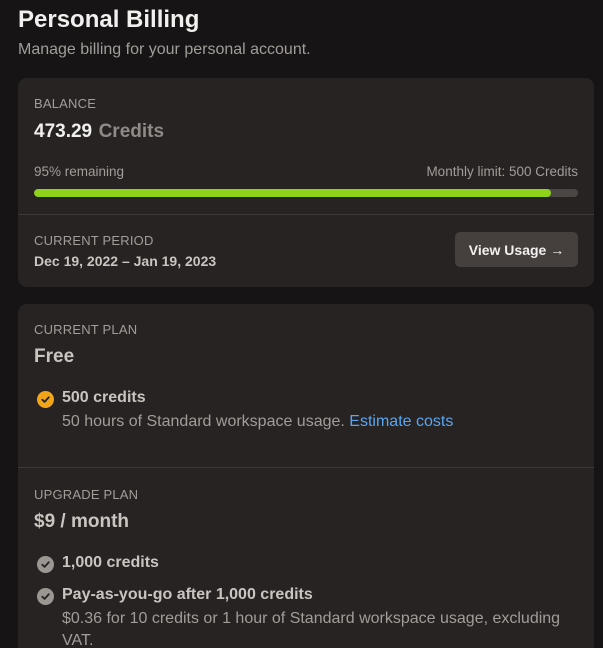 This screenshot has width=603, height=648. Describe the element at coordinates (94, 240) in the screenshot. I see `current-period-label: CURRENT PERIOD` at that location.